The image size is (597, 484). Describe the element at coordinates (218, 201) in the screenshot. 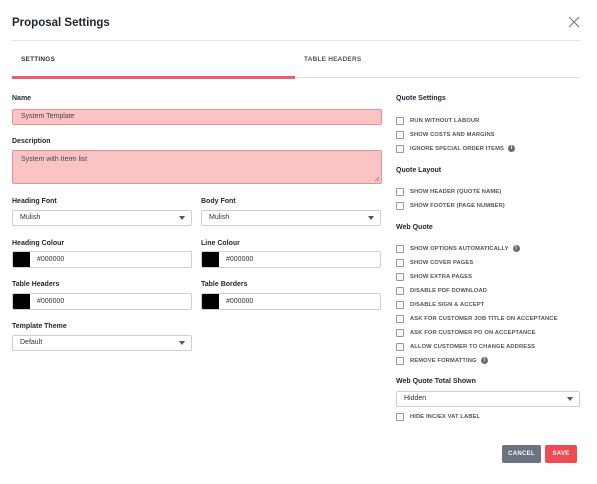

I see `body-font-label: Body Font` at that location.